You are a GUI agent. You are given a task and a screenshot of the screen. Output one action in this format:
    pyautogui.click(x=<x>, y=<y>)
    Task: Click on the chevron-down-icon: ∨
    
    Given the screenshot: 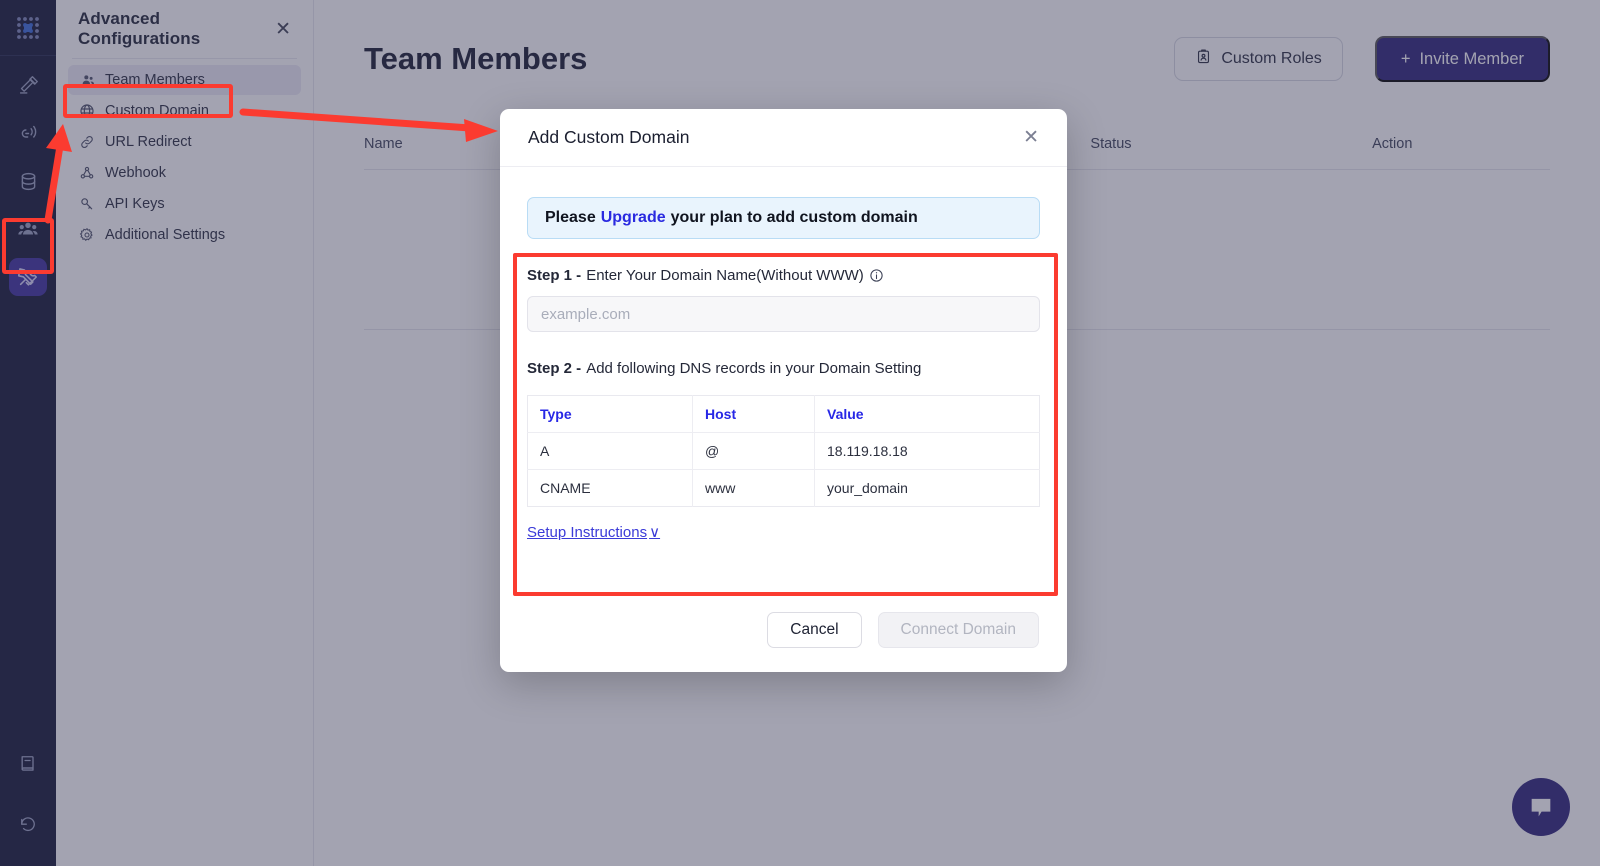 What is the action you would take?
    pyautogui.click(x=655, y=532)
    